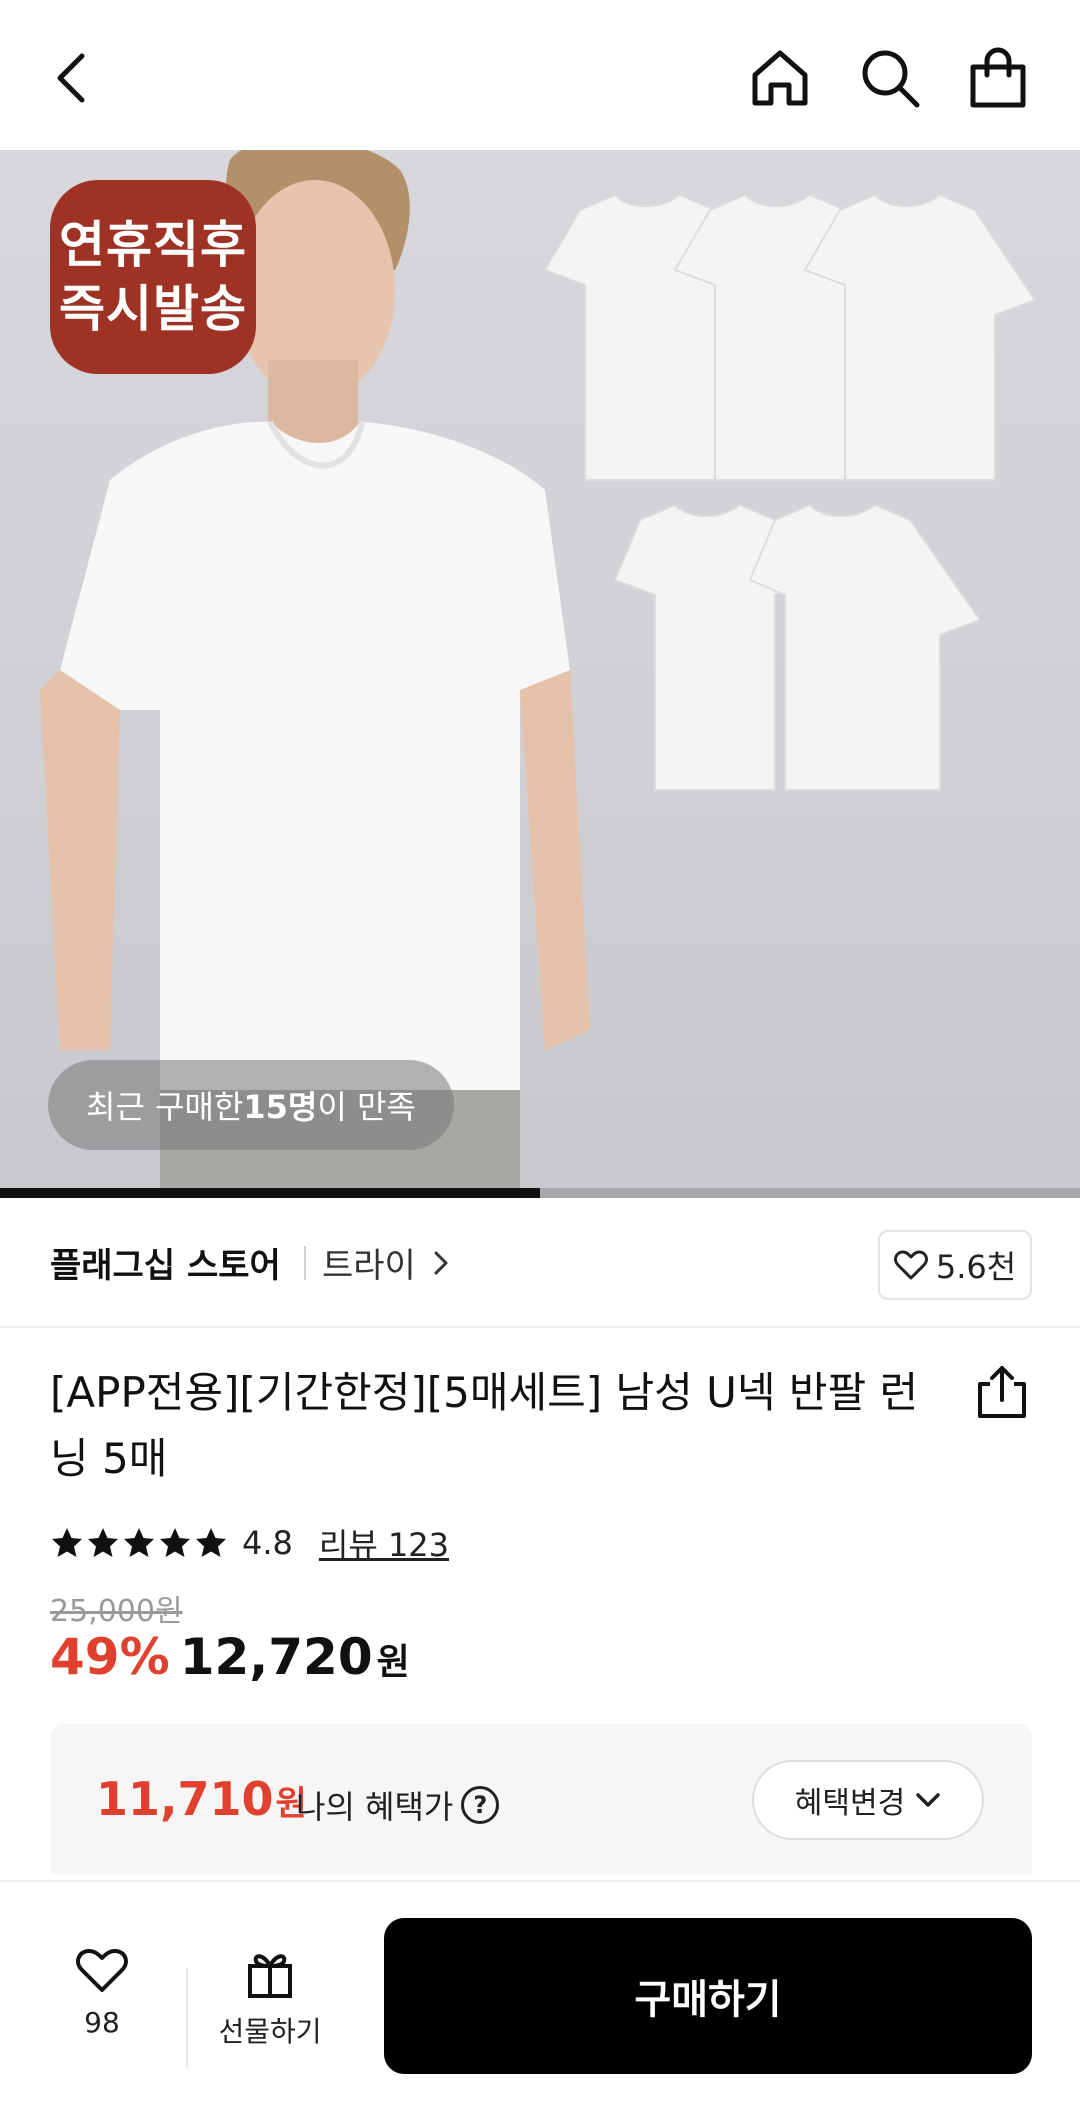 Image resolution: width=1080 pixels, height=2109 pixels. I want to click on gift-label: 선물하기, so click(270, 2031).